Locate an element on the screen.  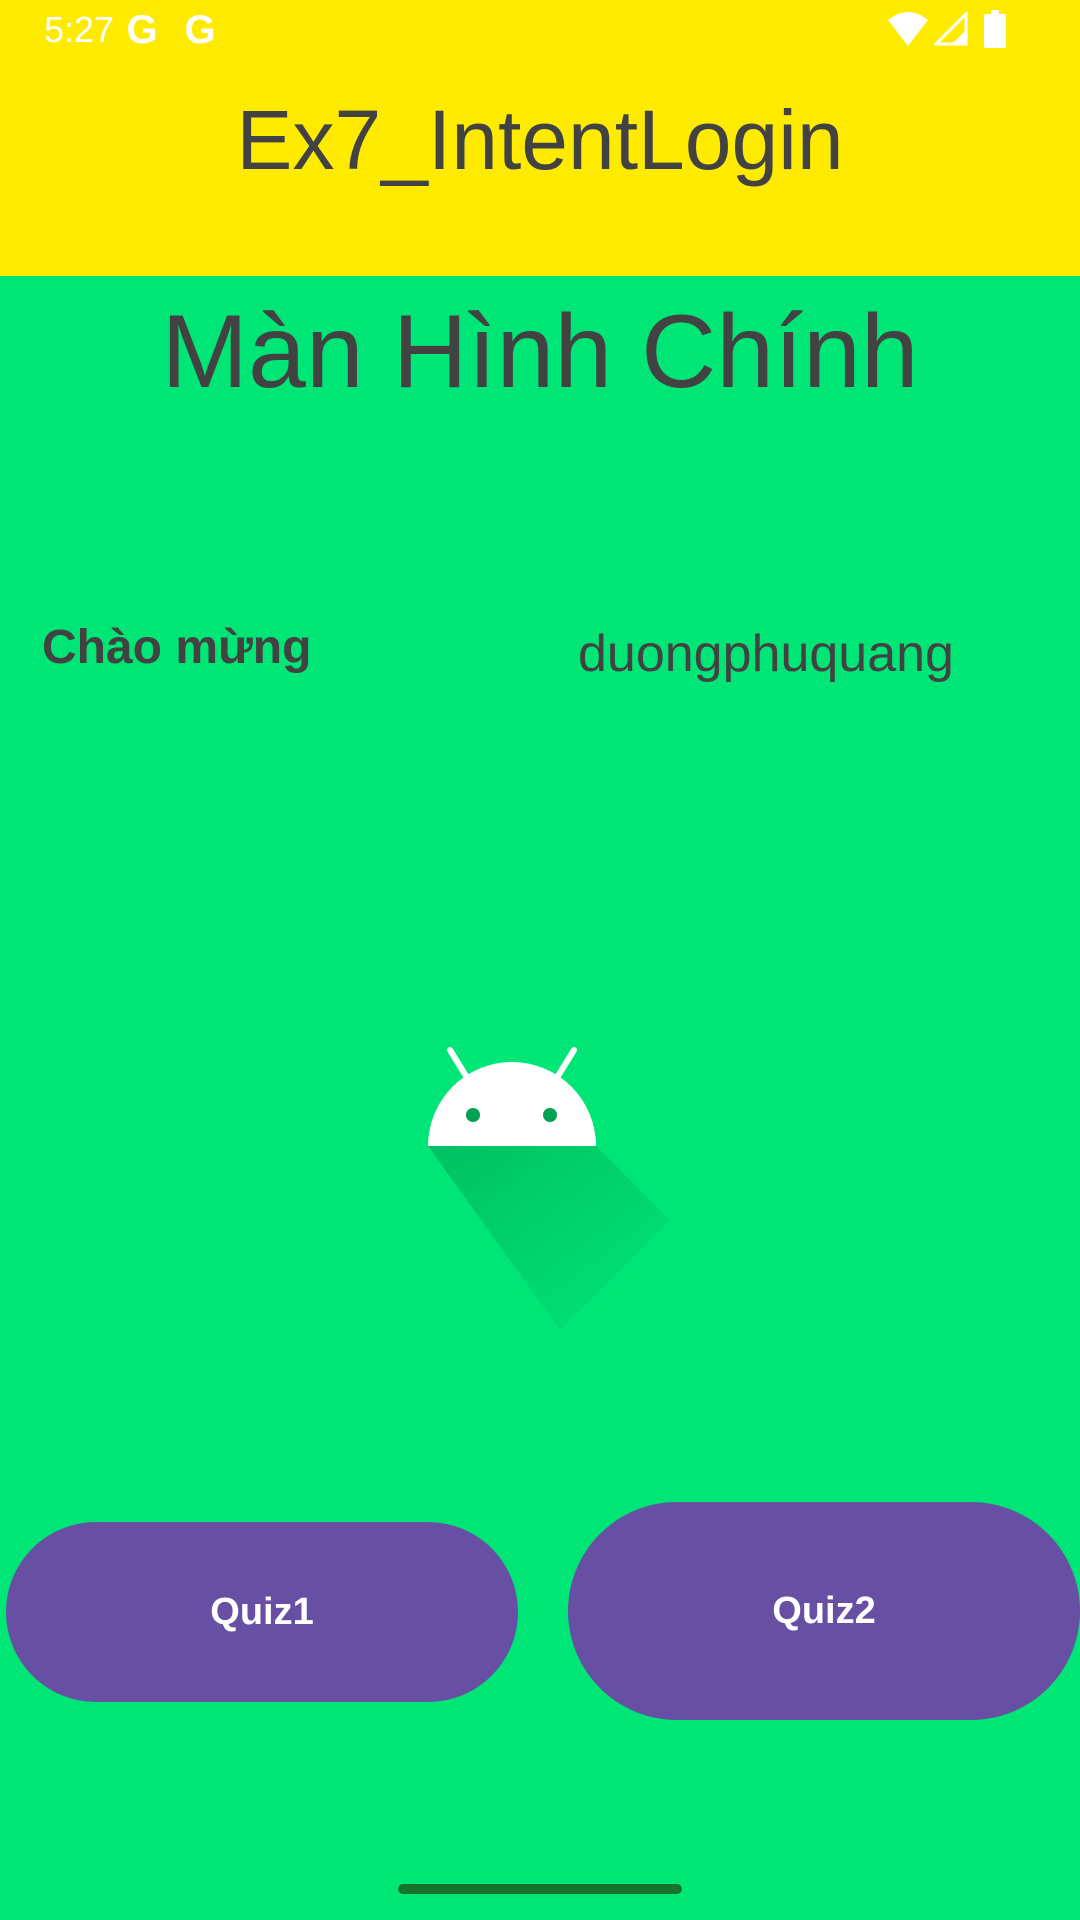
signal-icon is located at coordinates (951, 29).